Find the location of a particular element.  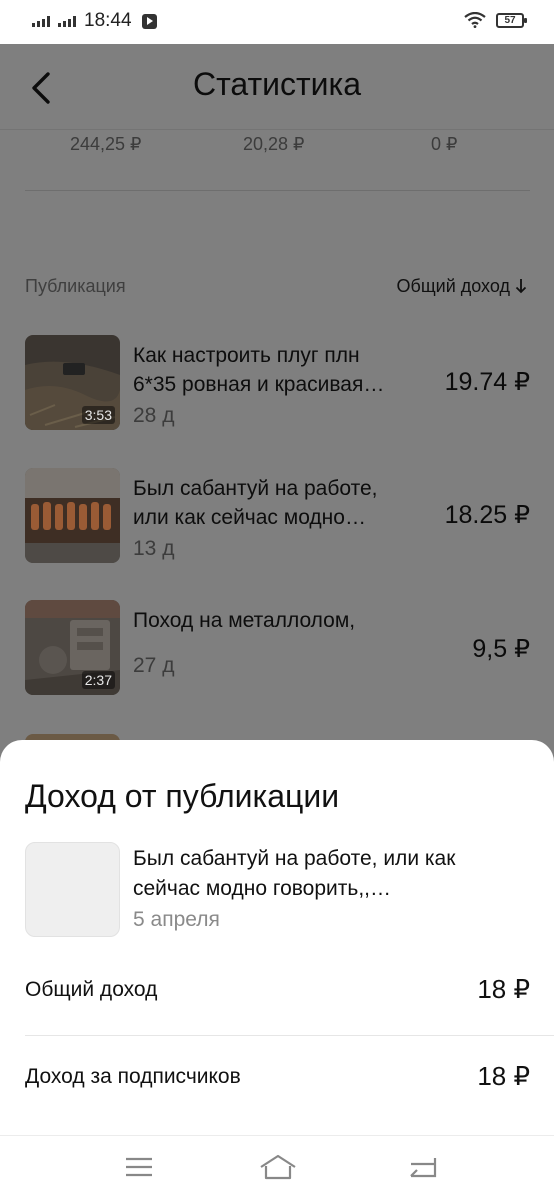

menu-icon is located at coordinates (139, 1167).